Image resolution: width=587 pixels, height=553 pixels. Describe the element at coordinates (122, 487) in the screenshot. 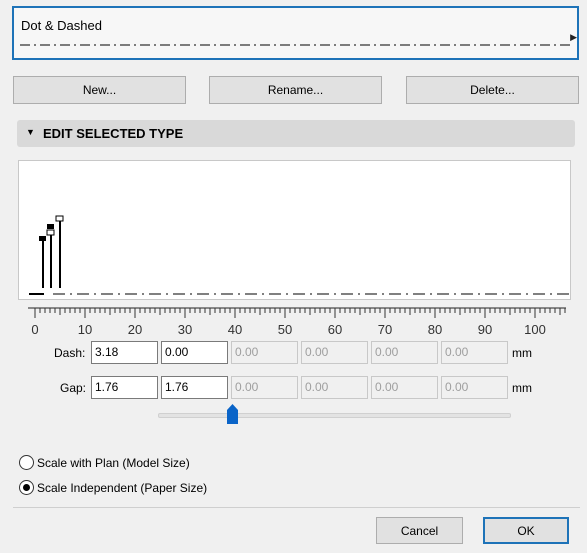

I see `scale-independent-label: Scale Independent (Paper Size)` at that location.